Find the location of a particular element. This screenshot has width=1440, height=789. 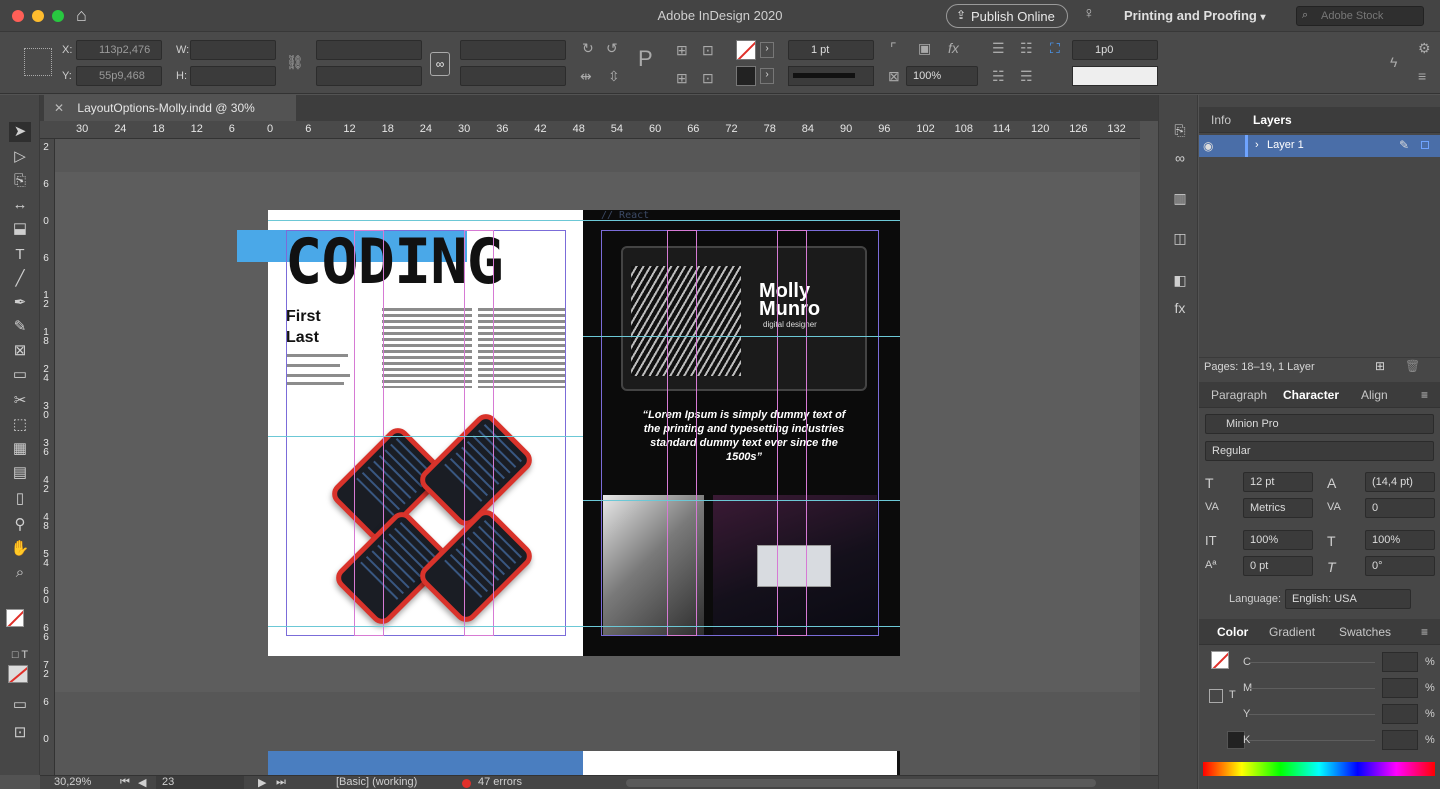

line-tool-icon: ╱ is located at coordinates (20, 279).